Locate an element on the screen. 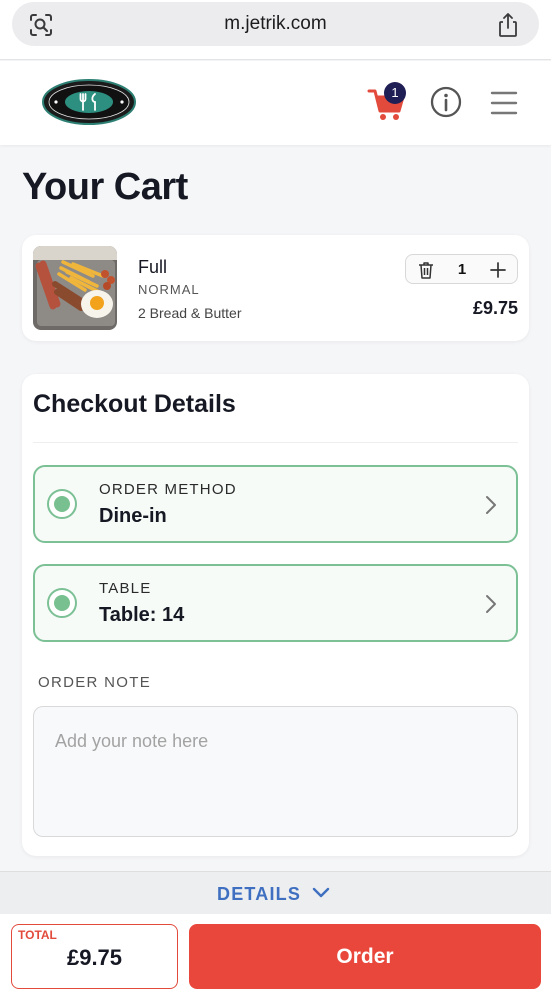  hamburger-menu-icon is located at coordinates (504, 103).